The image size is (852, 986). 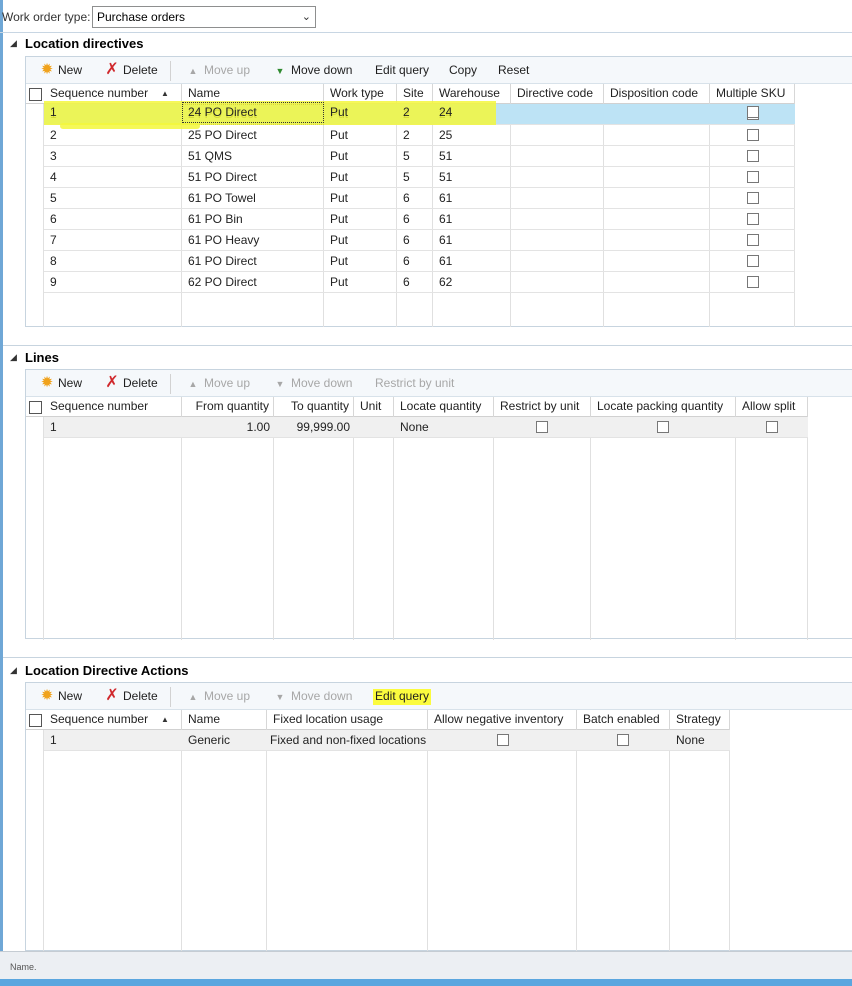 I want to click on cell-sequence-number: 7, so click(x=113, y=240).